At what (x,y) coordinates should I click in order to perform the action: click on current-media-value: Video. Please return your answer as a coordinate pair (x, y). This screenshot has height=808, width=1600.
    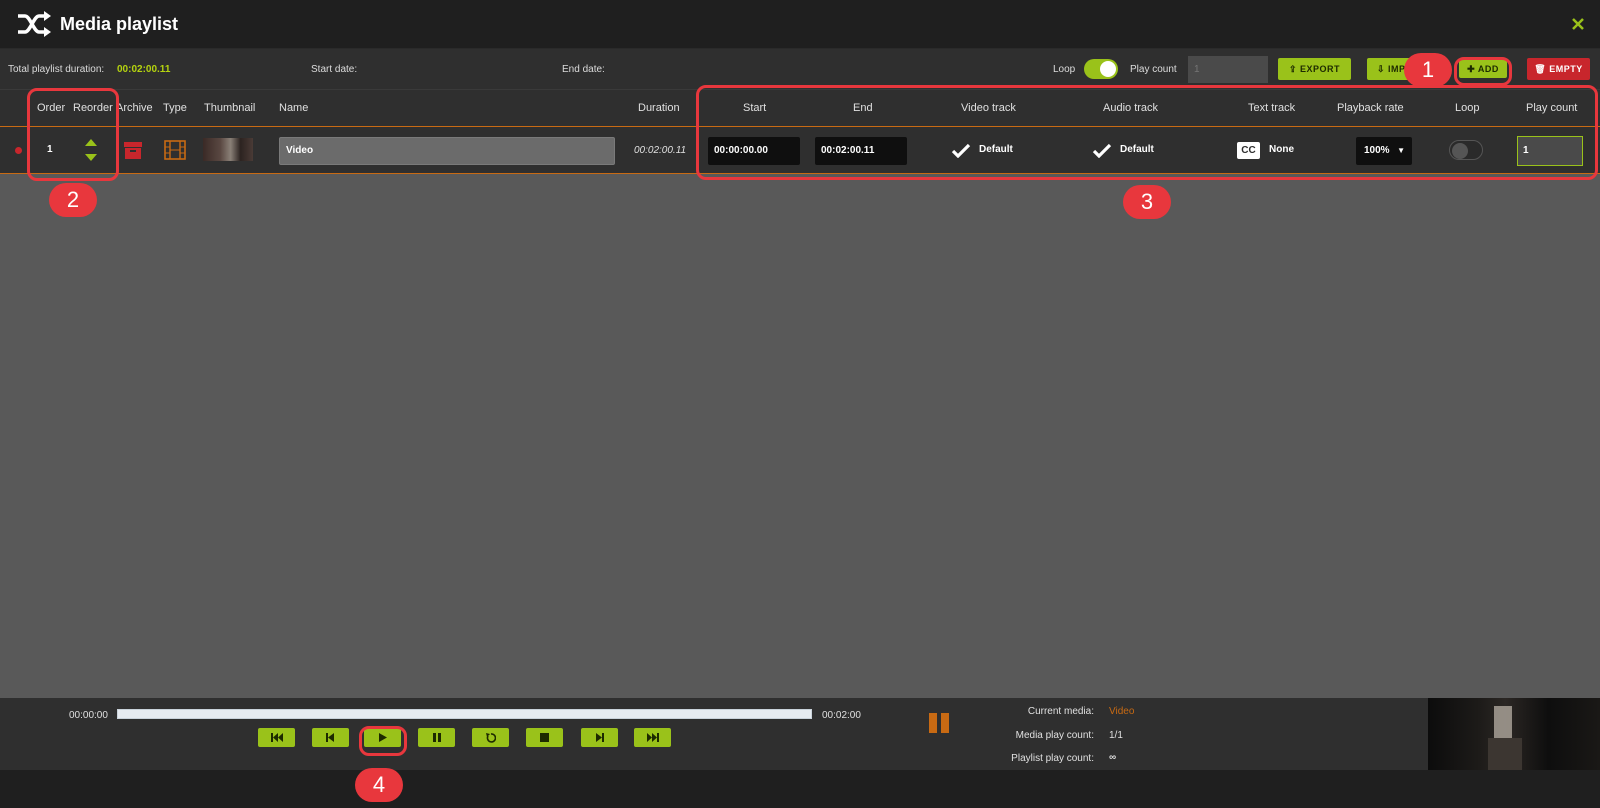
    Looking at the image, I should click on (1122, 711).